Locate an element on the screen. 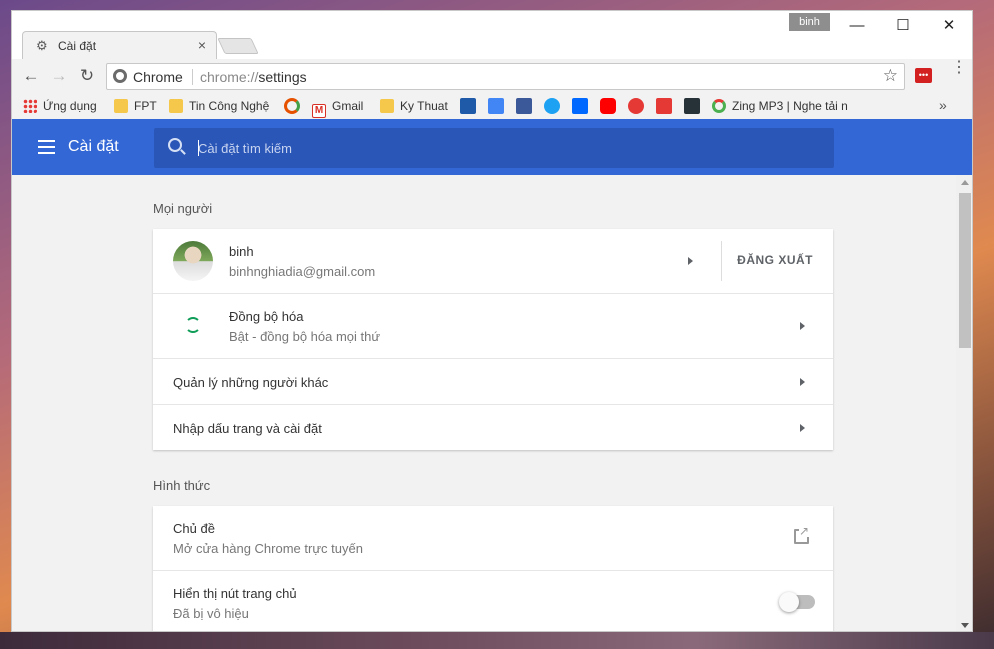  facebook-icon is located at coordinates (524, 106).